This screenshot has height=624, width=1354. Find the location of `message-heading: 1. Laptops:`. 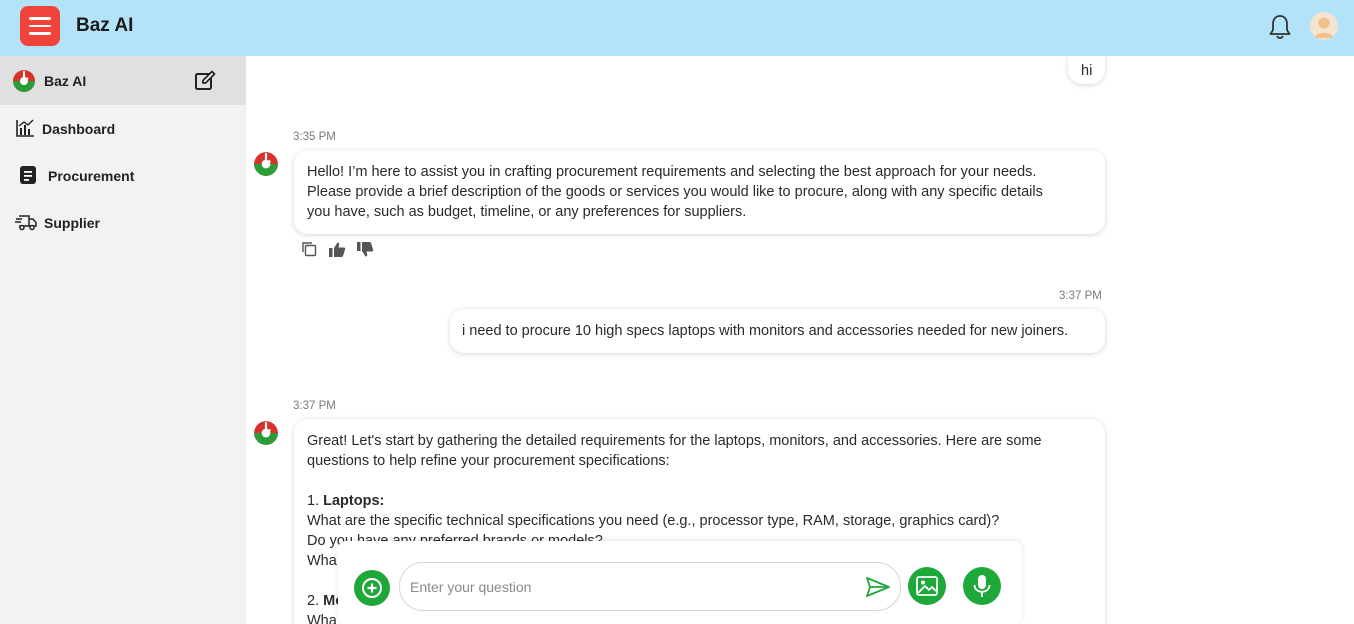

message-heading: 1. Laptops: is located at coordinates (702, 501).